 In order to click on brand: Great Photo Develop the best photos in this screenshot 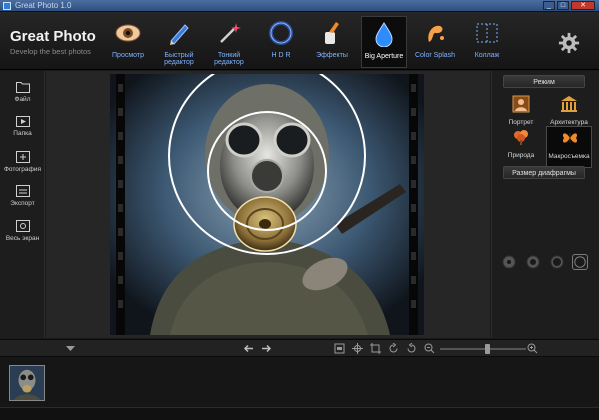, I will do `click(53, 42)`.